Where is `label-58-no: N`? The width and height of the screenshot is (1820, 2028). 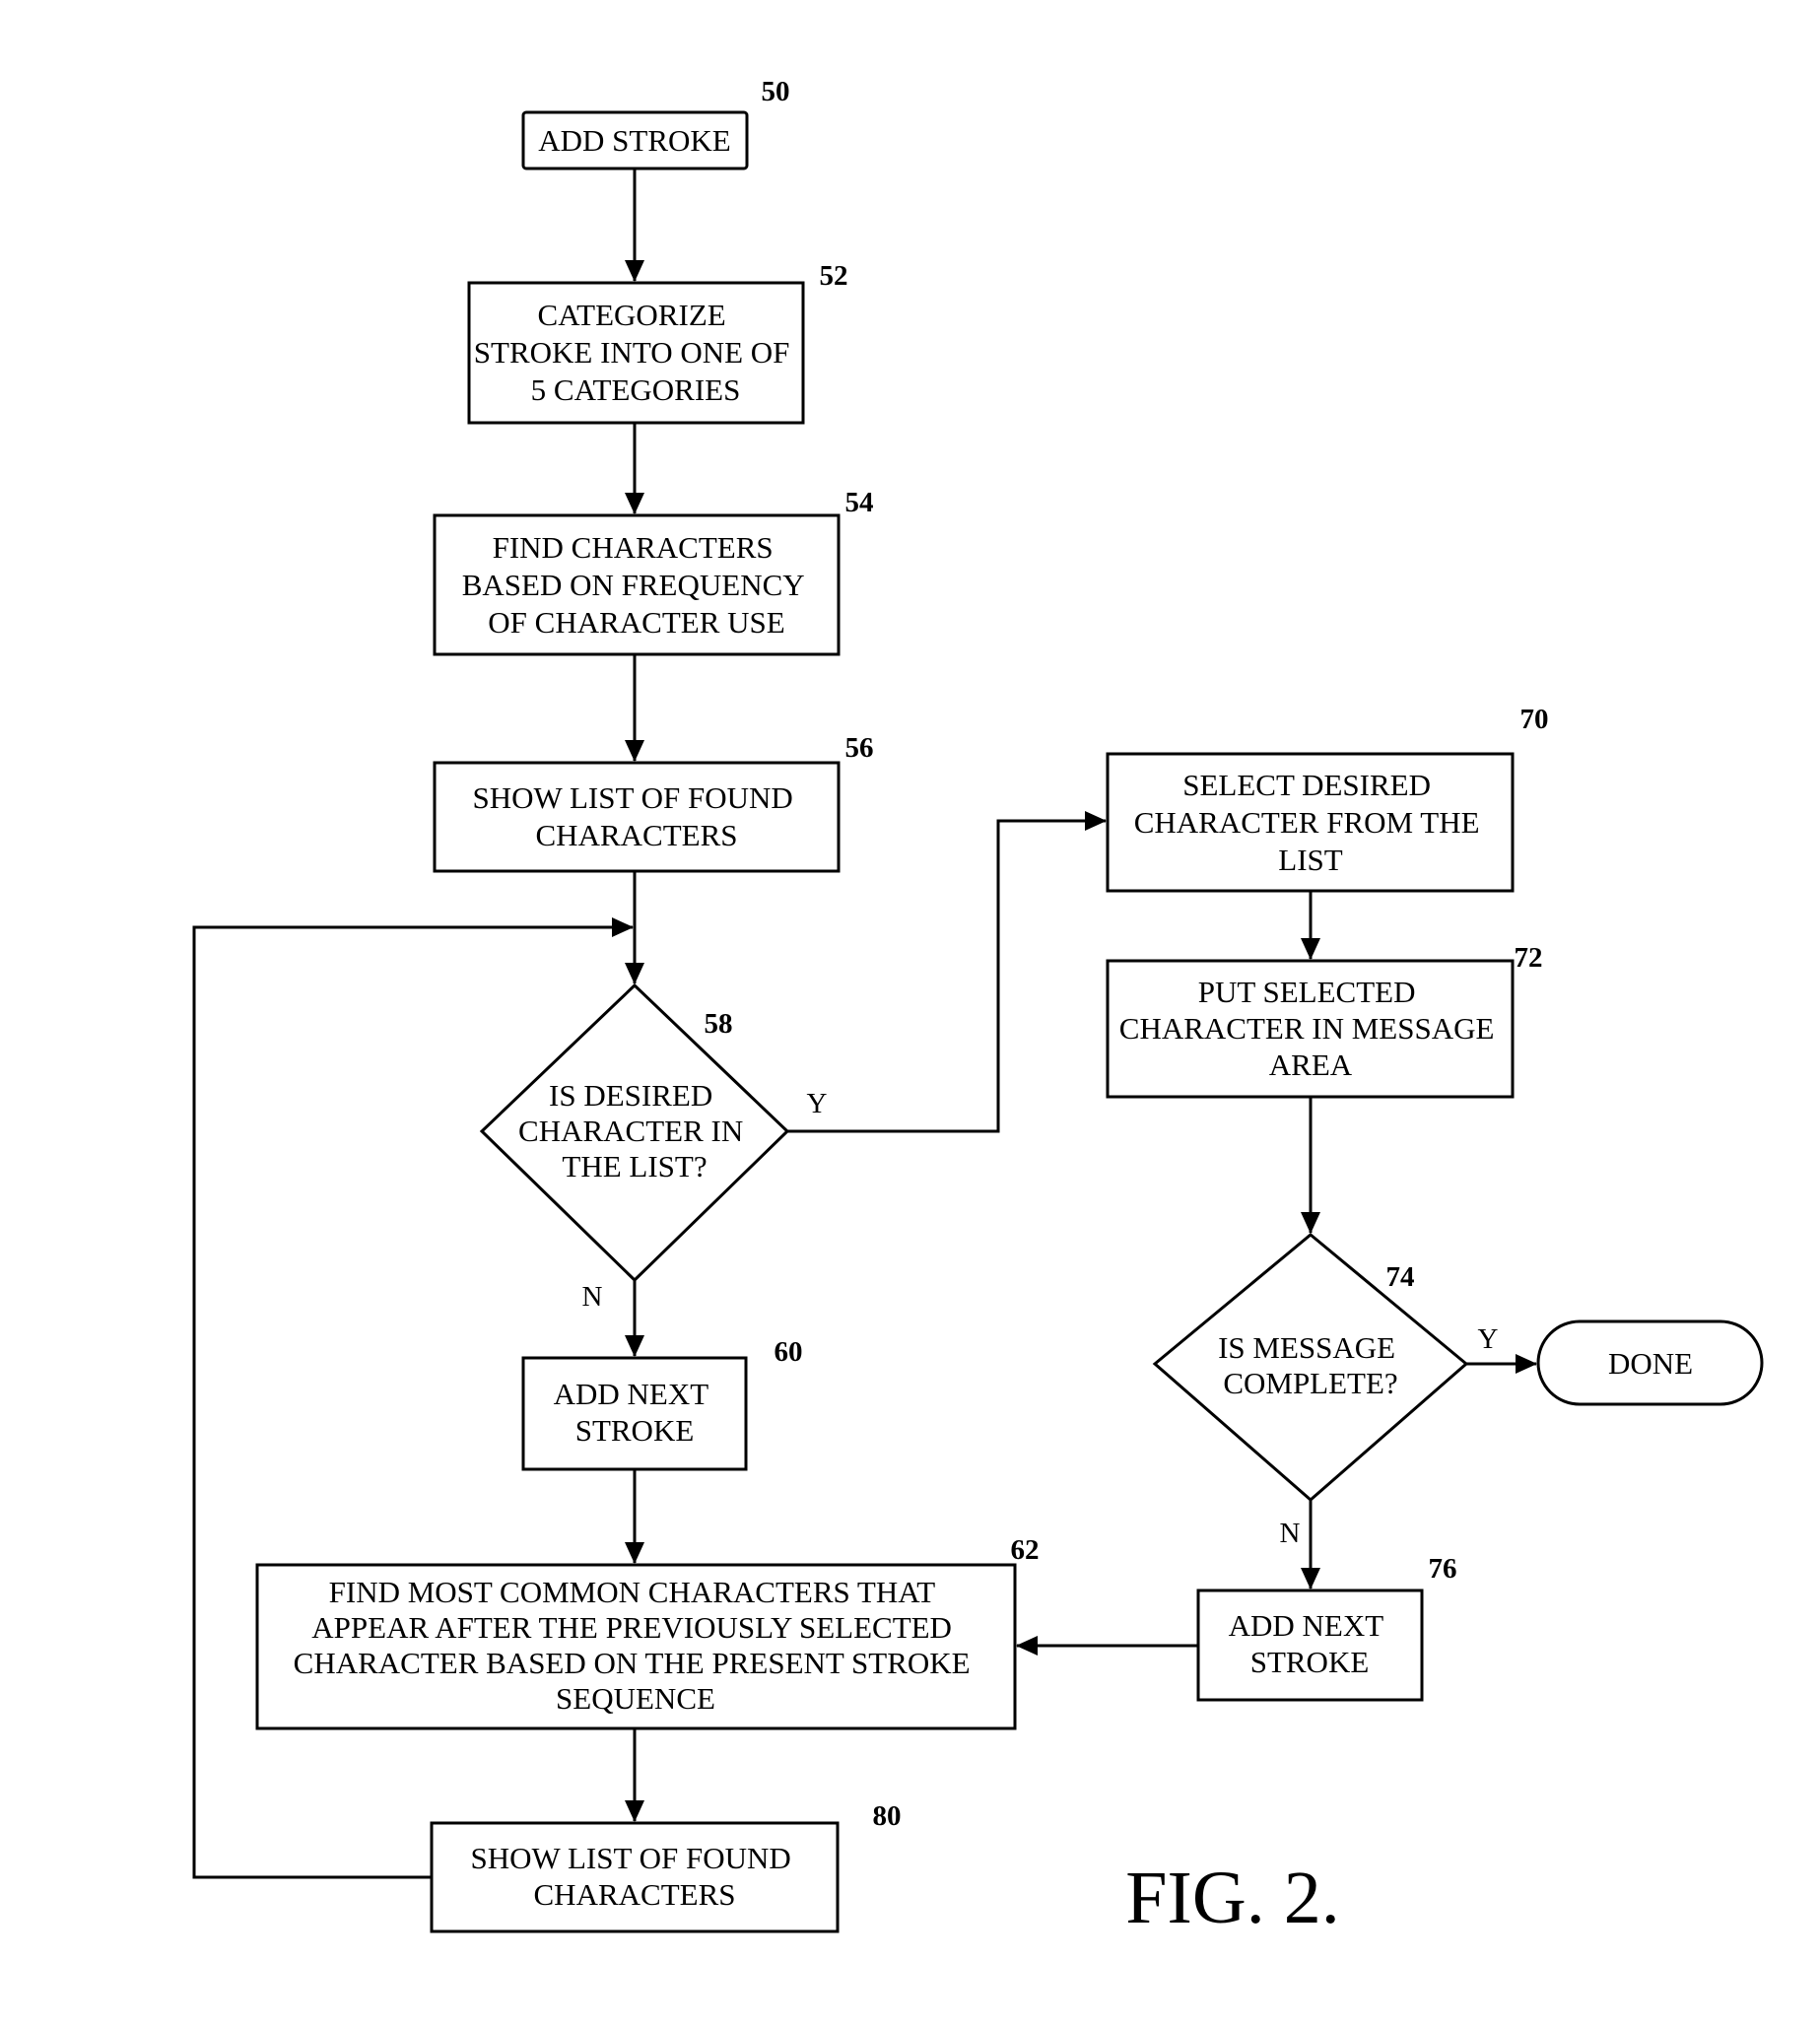
label-58-no: N is located at coordinates (592, 1297).